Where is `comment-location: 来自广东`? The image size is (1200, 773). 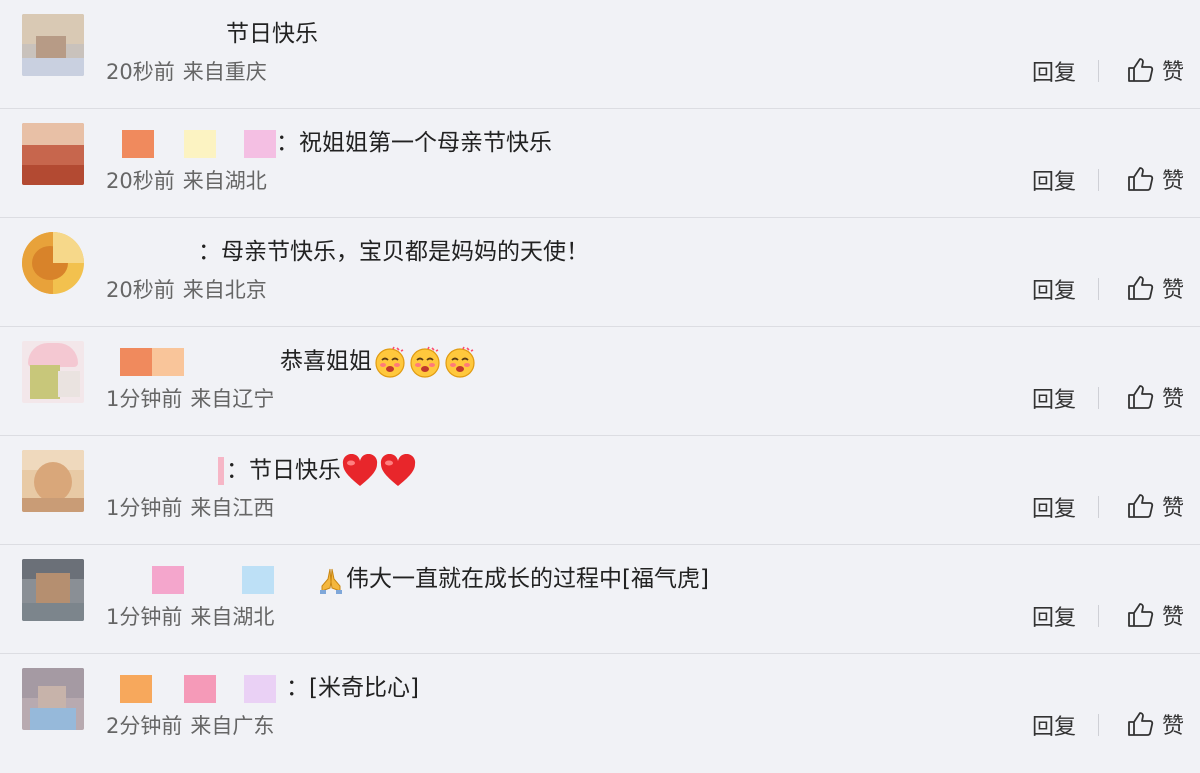 comment-location: 来自广东 is located at coordinates (232, 726).